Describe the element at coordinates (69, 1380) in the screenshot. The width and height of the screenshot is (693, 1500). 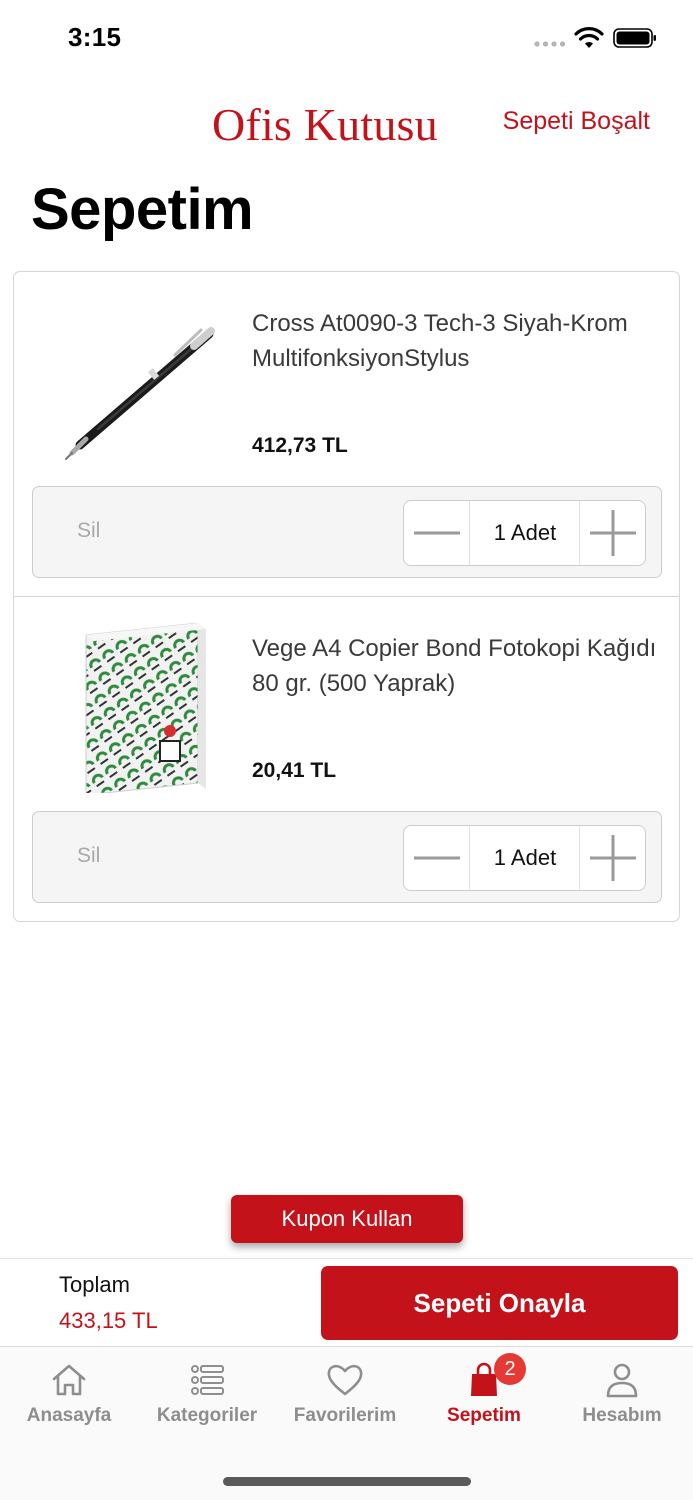
I see `home-icon` at that location.